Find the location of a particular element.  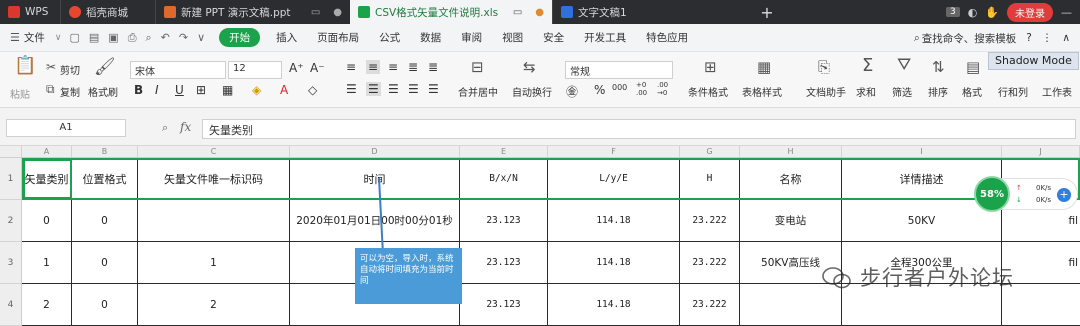

table-style-icon: ▦ is located at coordinates (764, 67).